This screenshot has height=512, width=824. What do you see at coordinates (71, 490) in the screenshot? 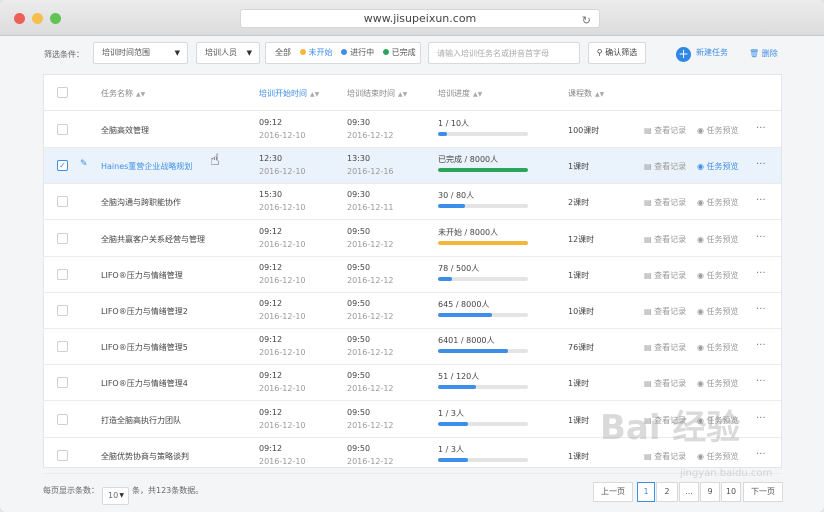
I see `per-page-label: 每页显示条数：` at bounding box center [71, 490].